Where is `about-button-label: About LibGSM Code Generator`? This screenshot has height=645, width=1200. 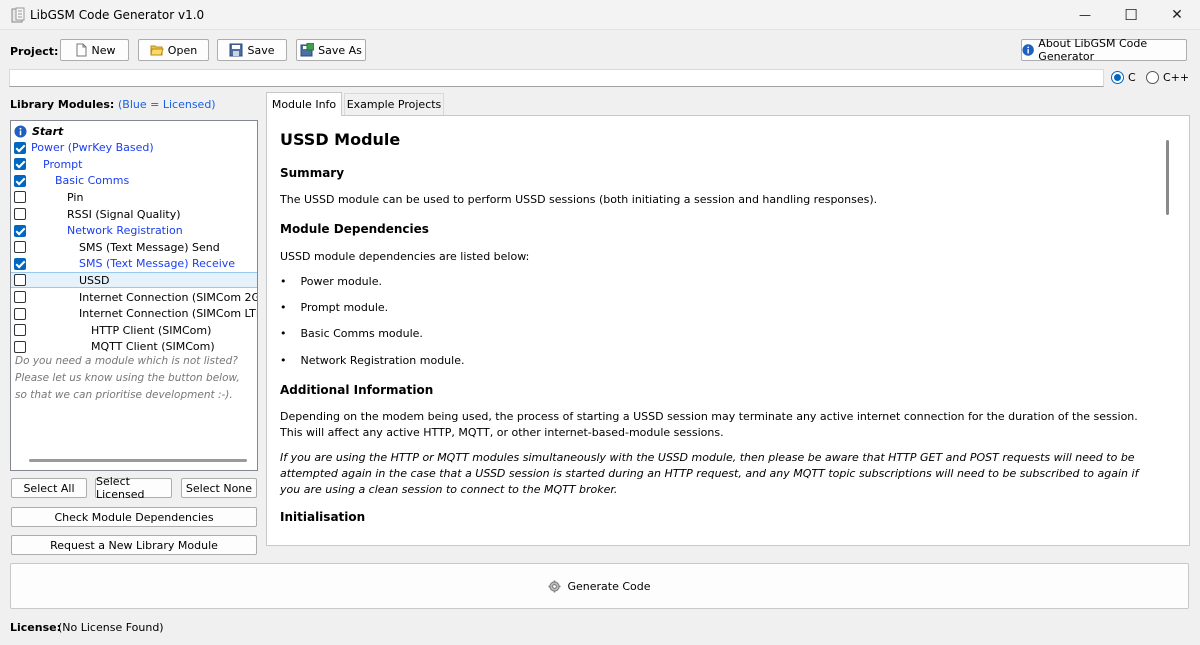 about-button-label: About LibGSM Code Generator is located at coordinates (1093, 50).